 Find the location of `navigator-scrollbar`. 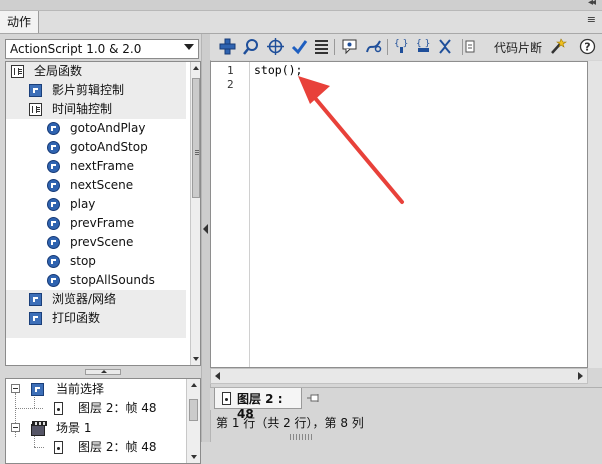

navigator-scrollbar is located at coordinates (193, 421).